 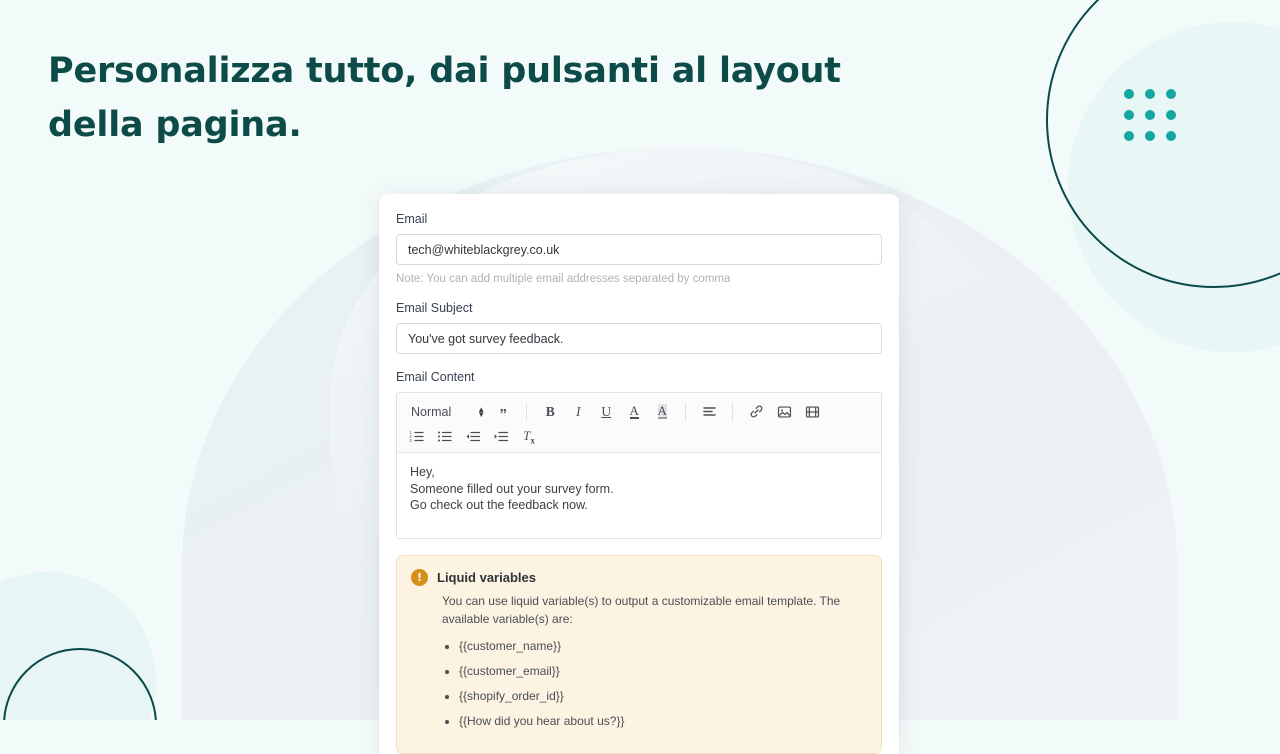 I want to click on warning-icon: !, so click(x=419, y=577).